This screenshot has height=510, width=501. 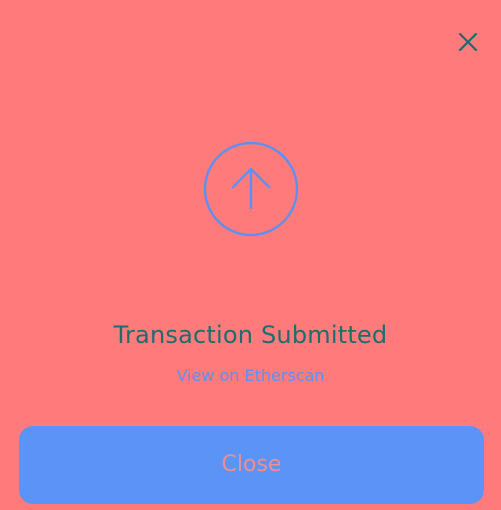 I want to click on close-icon, so click(x=468, y=42).